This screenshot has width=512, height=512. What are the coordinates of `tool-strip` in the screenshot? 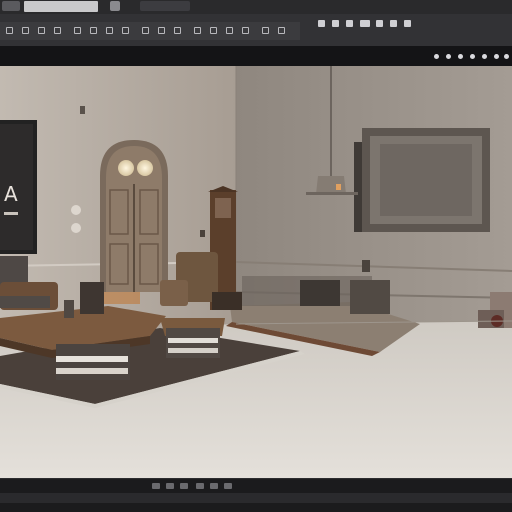 It's located at (150, 31).